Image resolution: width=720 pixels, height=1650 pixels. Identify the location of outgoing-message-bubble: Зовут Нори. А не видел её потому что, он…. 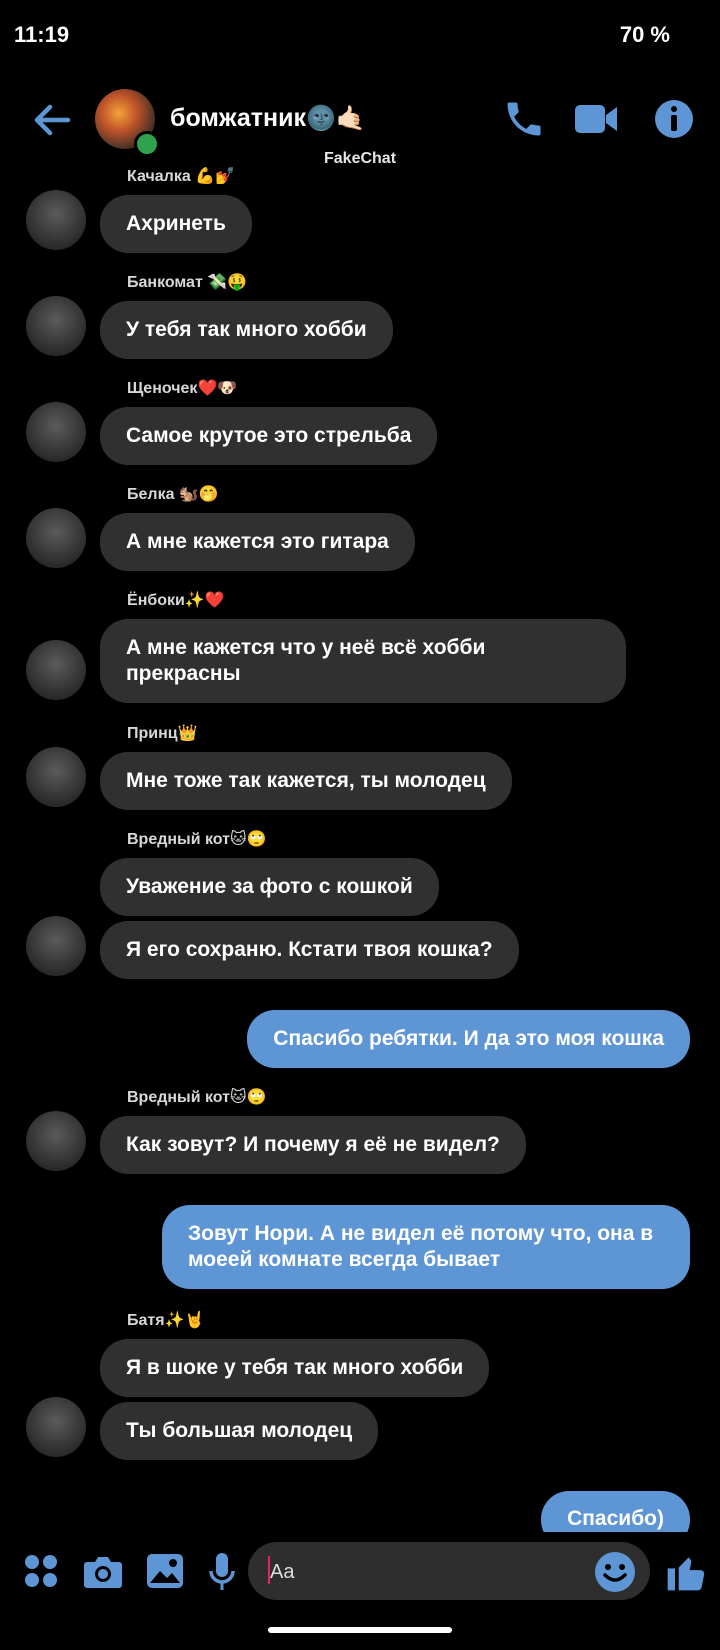
(426, 1247).